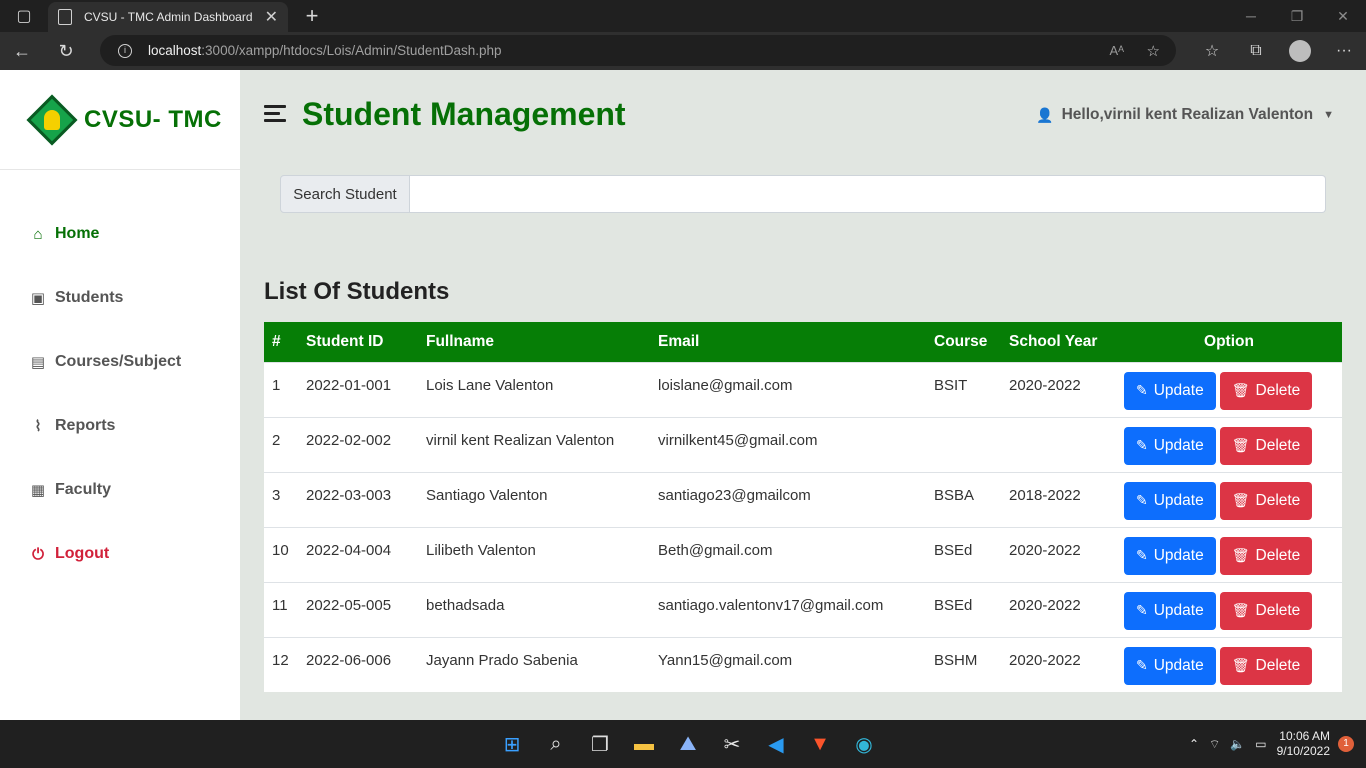  What do you see at coordinates (276, 341) in the screenshot?
I see `col-number: #` at bounding box center [276, 341].